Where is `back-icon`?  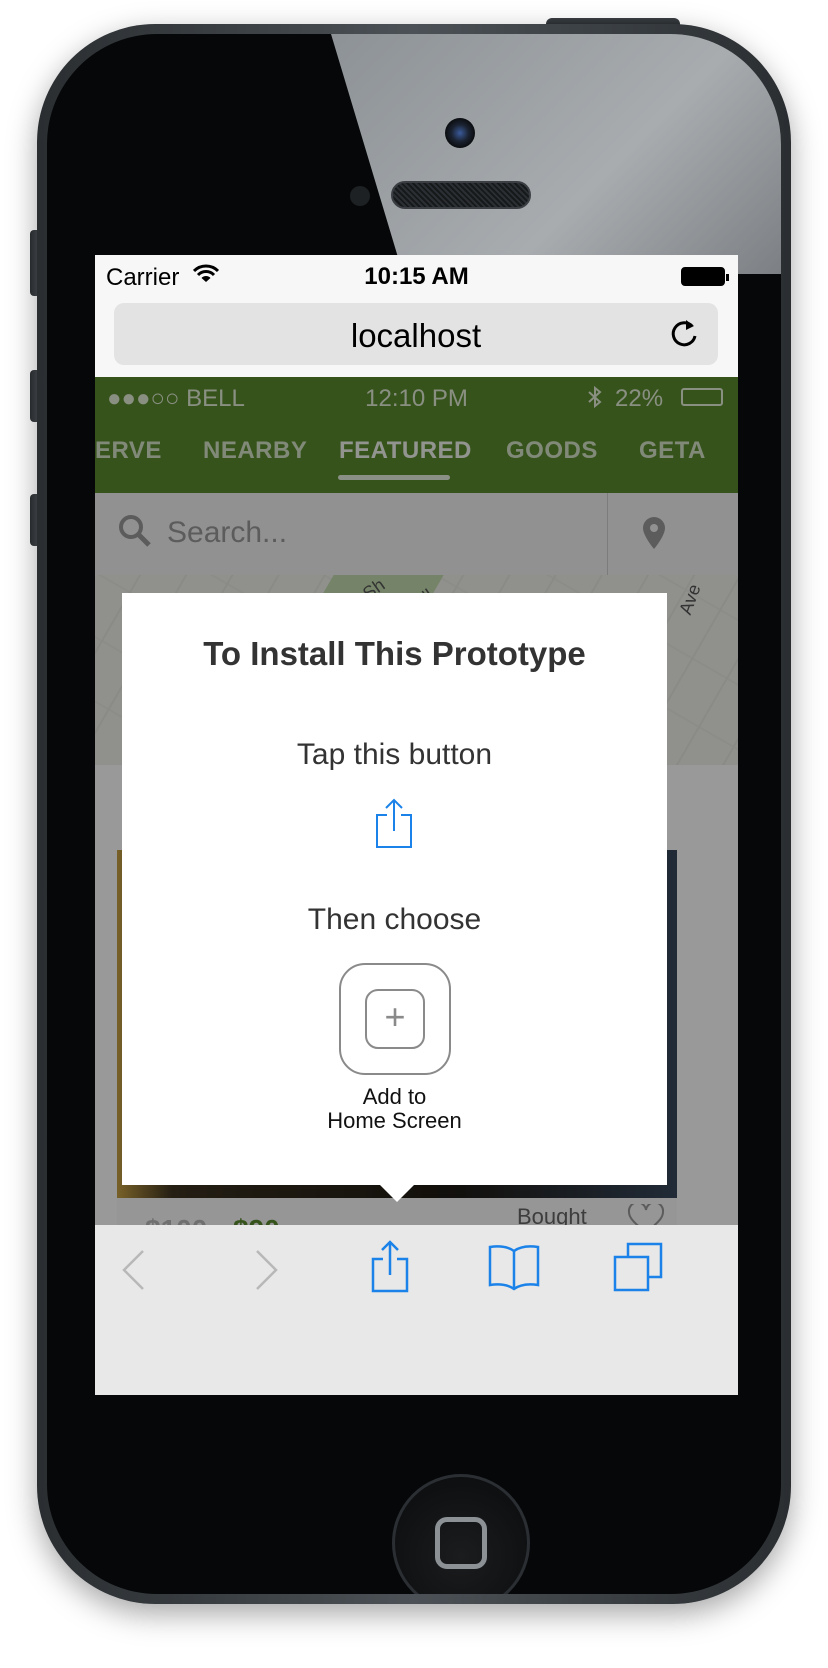 back-icon is located at coordinates (134, 1272).